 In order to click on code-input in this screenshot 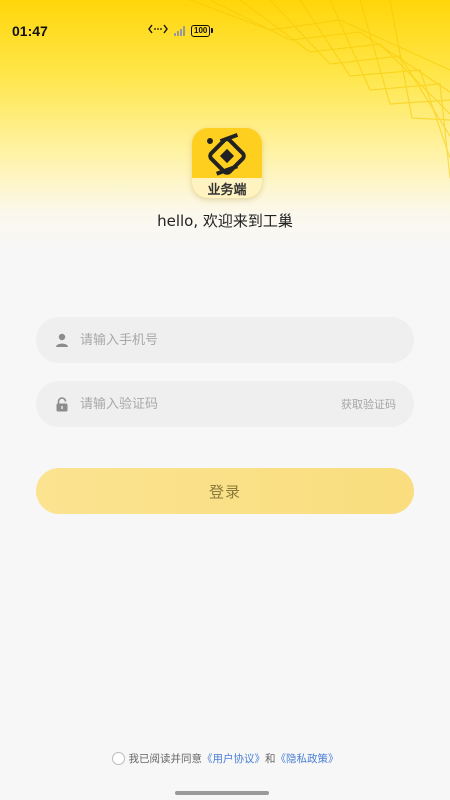, I will do `click(210, 404)`.